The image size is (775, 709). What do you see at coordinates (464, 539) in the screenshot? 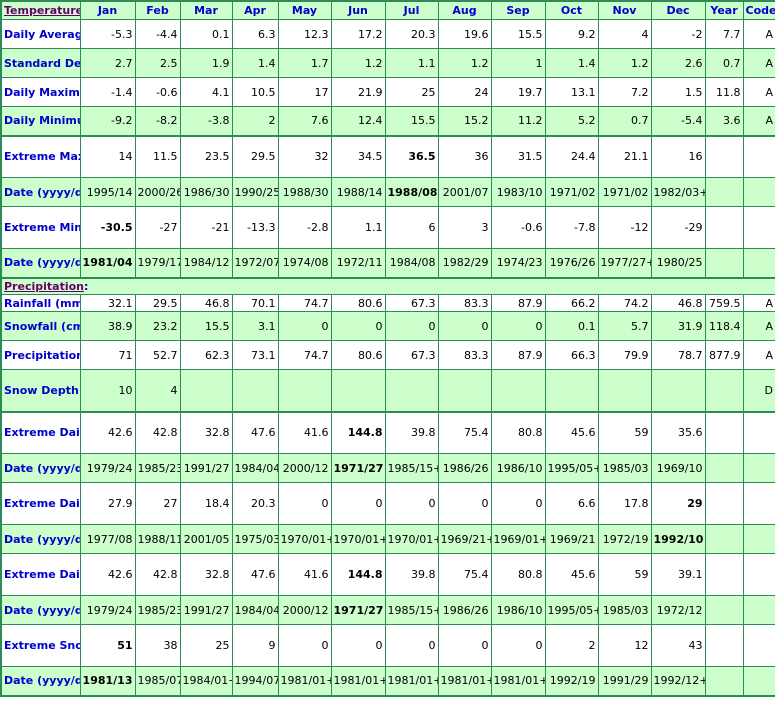
I see `cell-aug: 1969/21+` at bounding box center [464, 539].